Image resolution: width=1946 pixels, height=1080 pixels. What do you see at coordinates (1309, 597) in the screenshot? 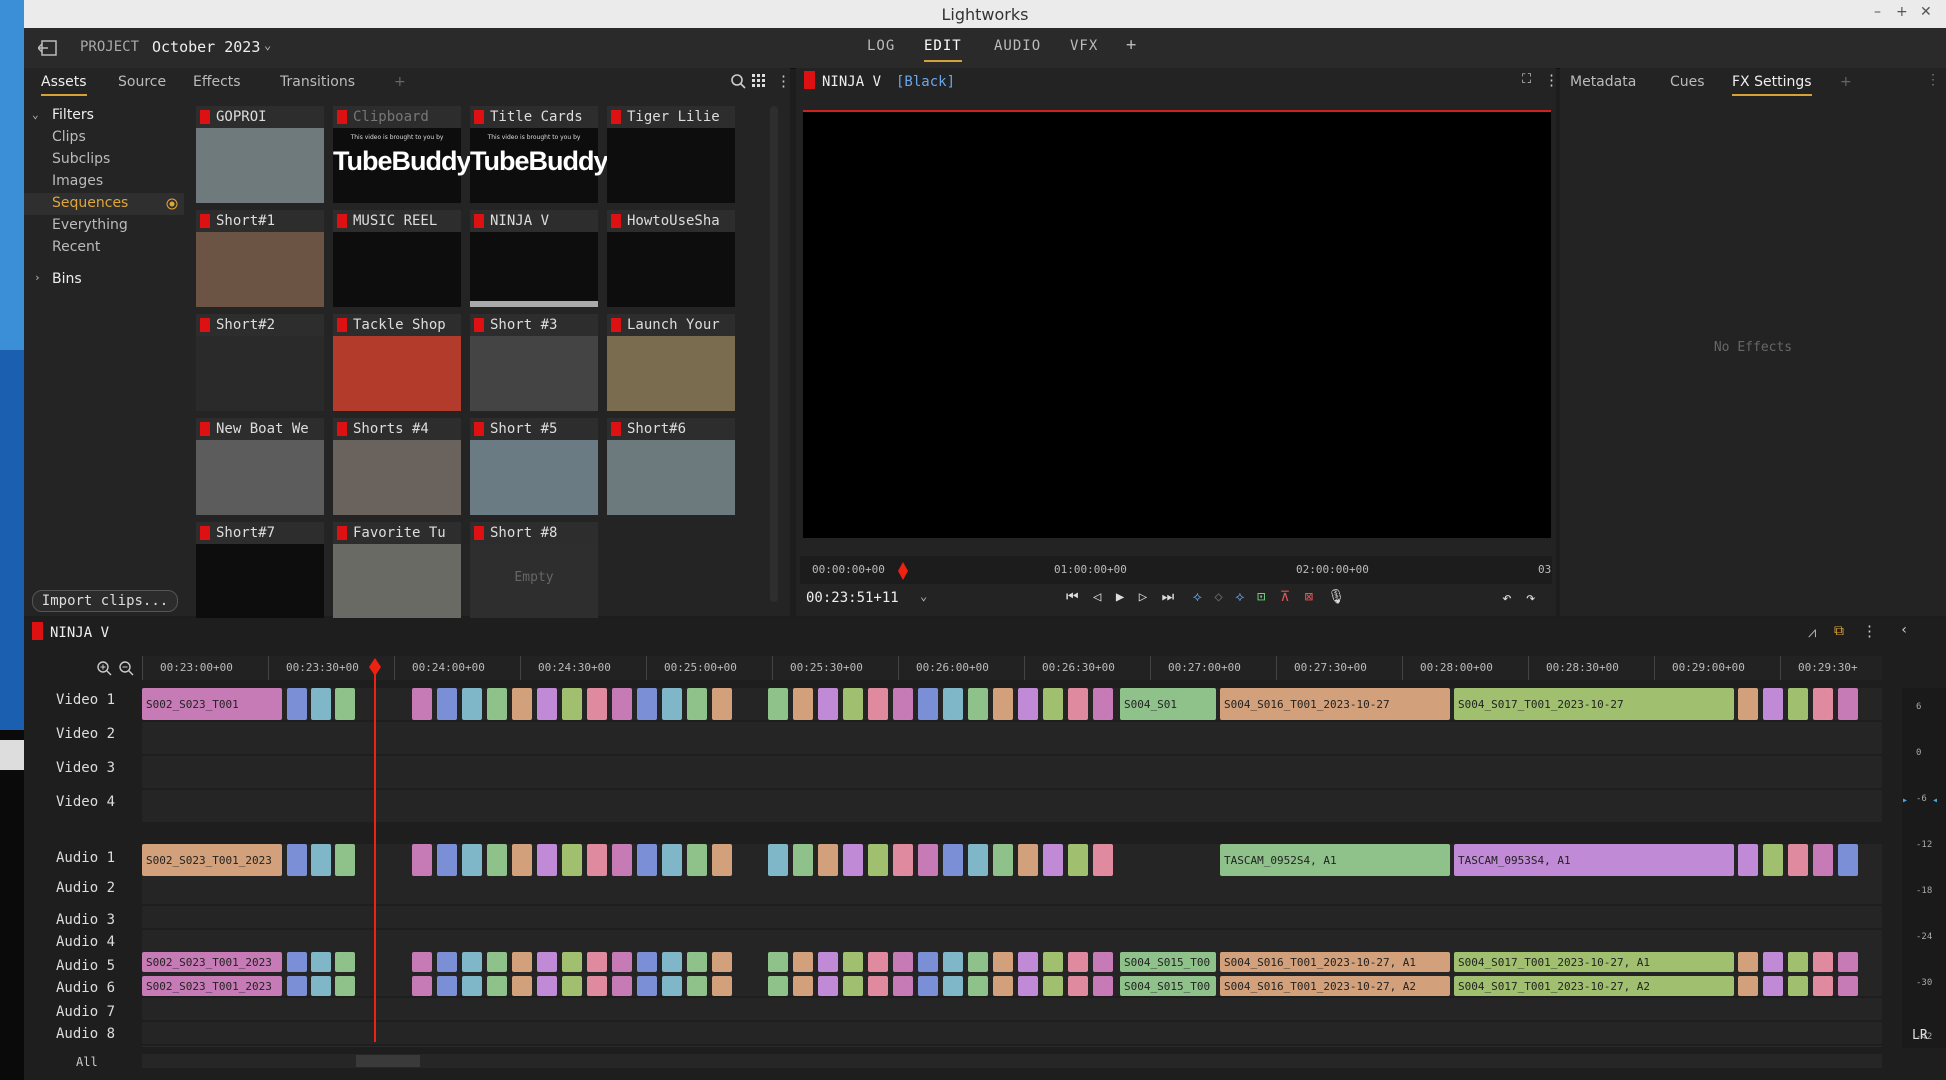
I see `delete-icon: ⊠` at bounding box center [1309, 597].